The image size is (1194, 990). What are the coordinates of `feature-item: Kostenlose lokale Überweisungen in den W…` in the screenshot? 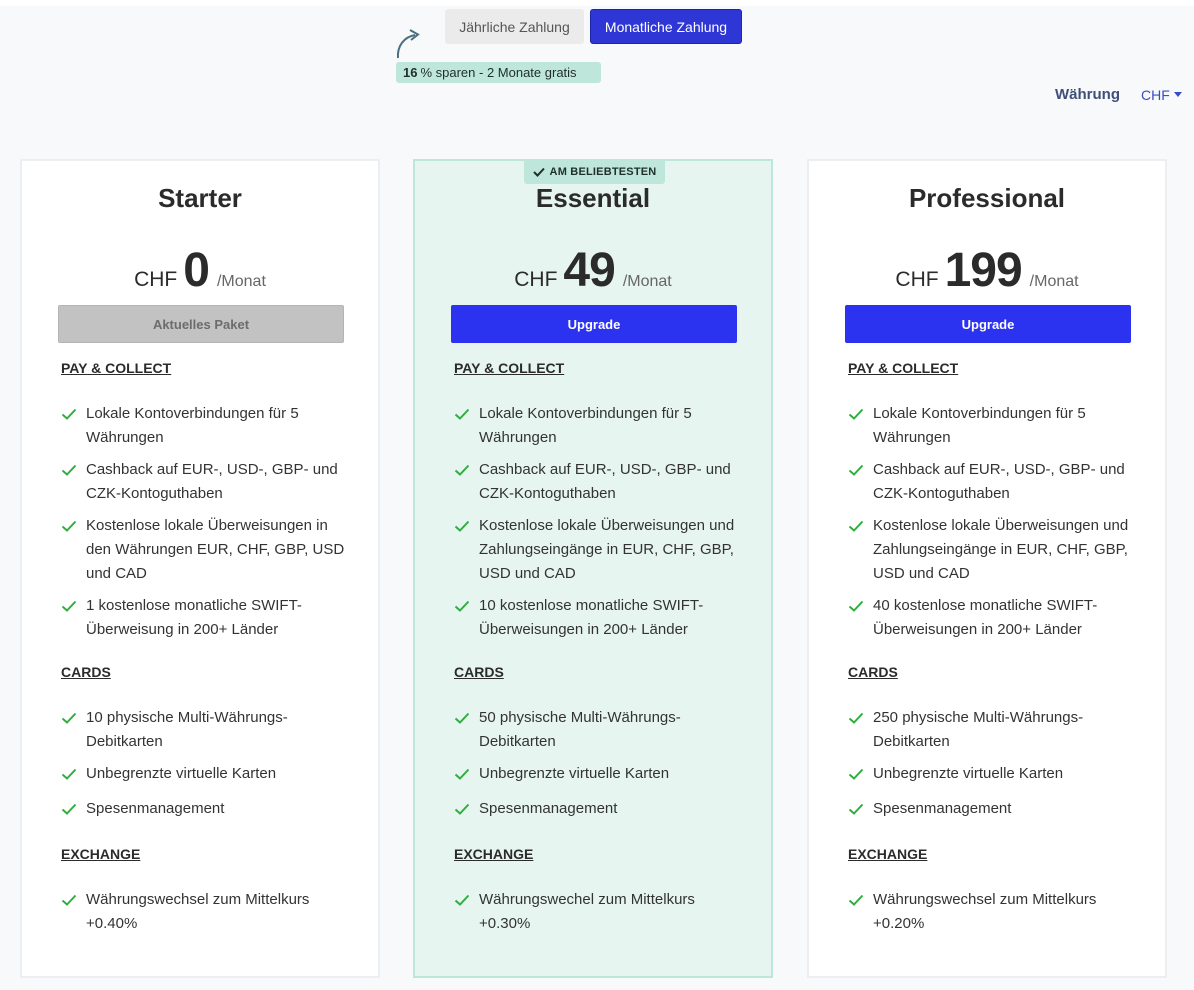 It's located at (206, 550).